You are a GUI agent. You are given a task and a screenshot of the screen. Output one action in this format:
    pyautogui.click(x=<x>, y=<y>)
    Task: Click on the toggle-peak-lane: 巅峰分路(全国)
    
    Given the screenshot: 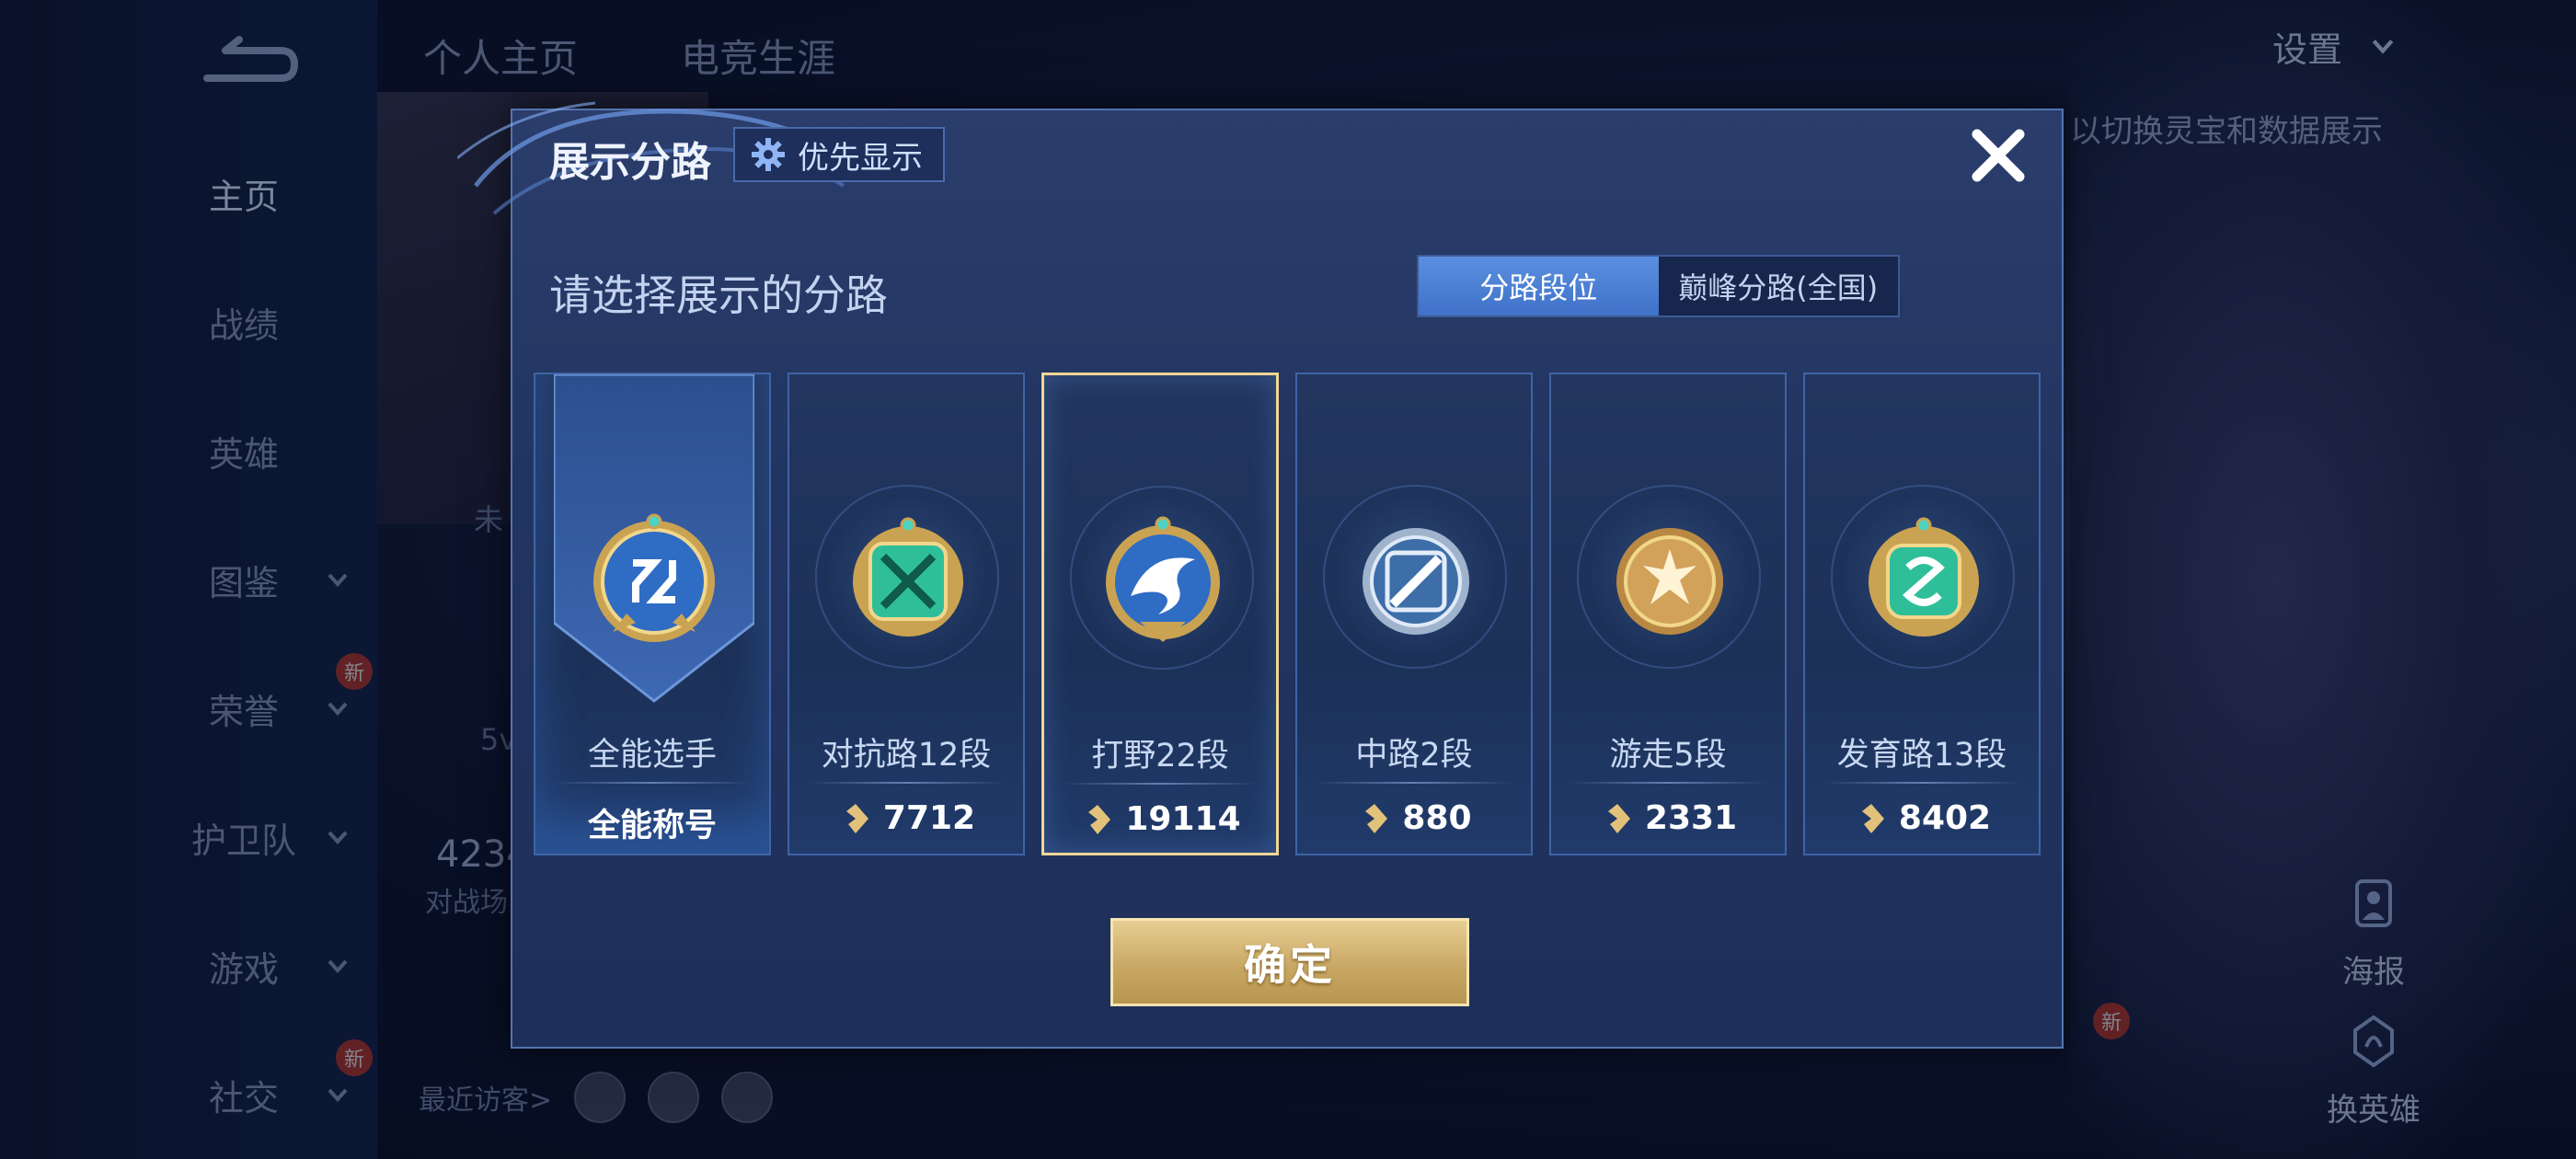 What is the action you would take?
    pyautogui.click(x=1779, y=286)
    